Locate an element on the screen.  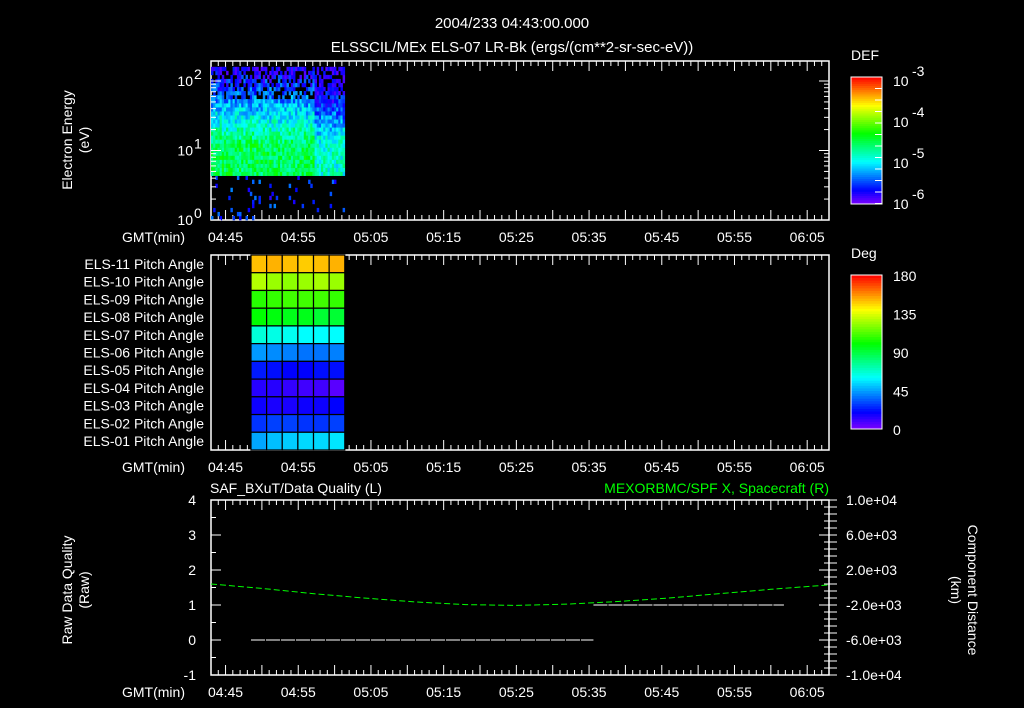
colorbar-deg-tick-label: 0 is located at coordinates (897, 430).